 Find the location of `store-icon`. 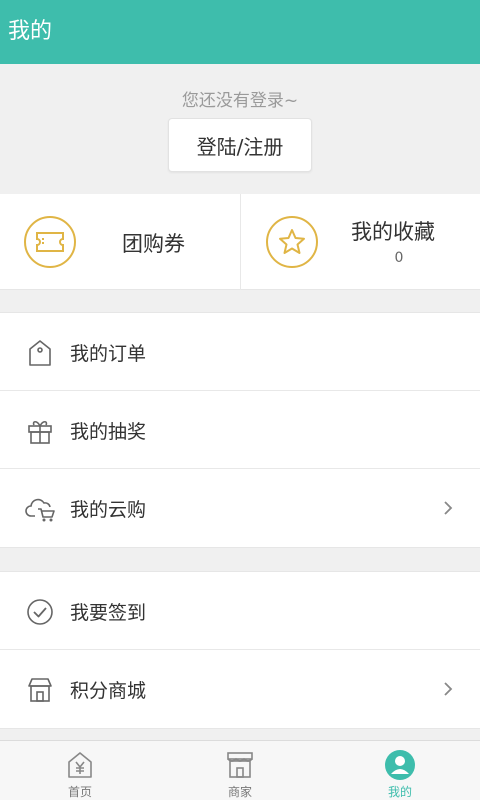

store-icon is located at coordinates (40, 690).